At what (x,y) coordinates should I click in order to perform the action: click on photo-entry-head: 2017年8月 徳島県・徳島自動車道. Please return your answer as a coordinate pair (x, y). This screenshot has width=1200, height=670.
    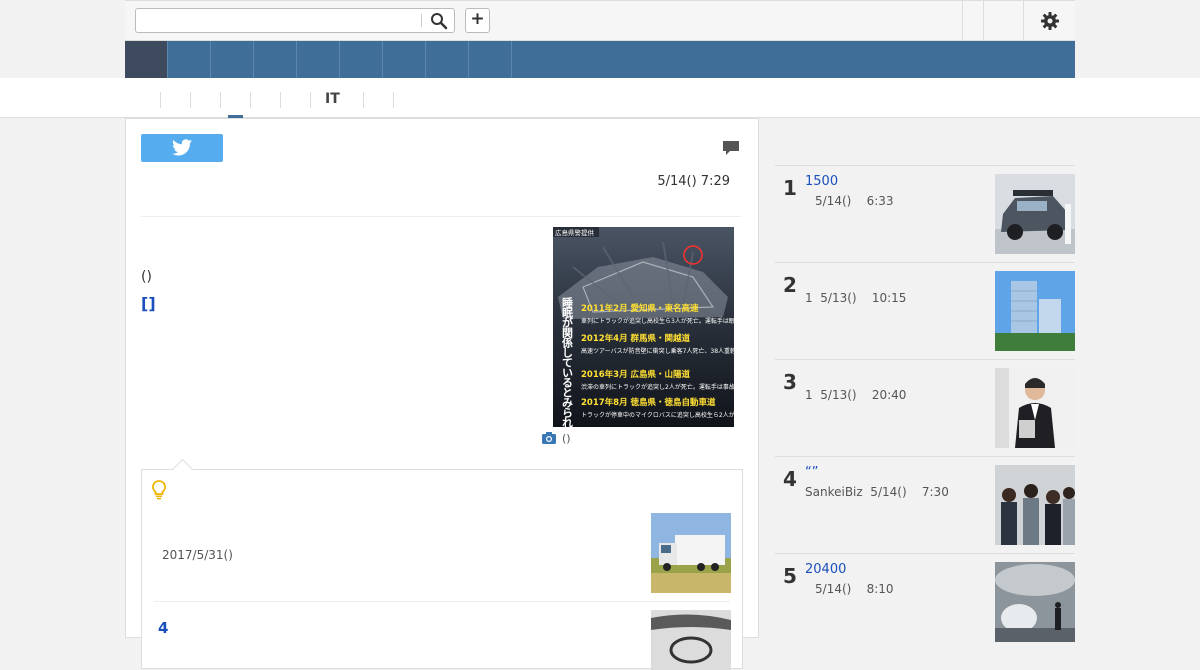
    Looking at the image, I should click on (648, 402).